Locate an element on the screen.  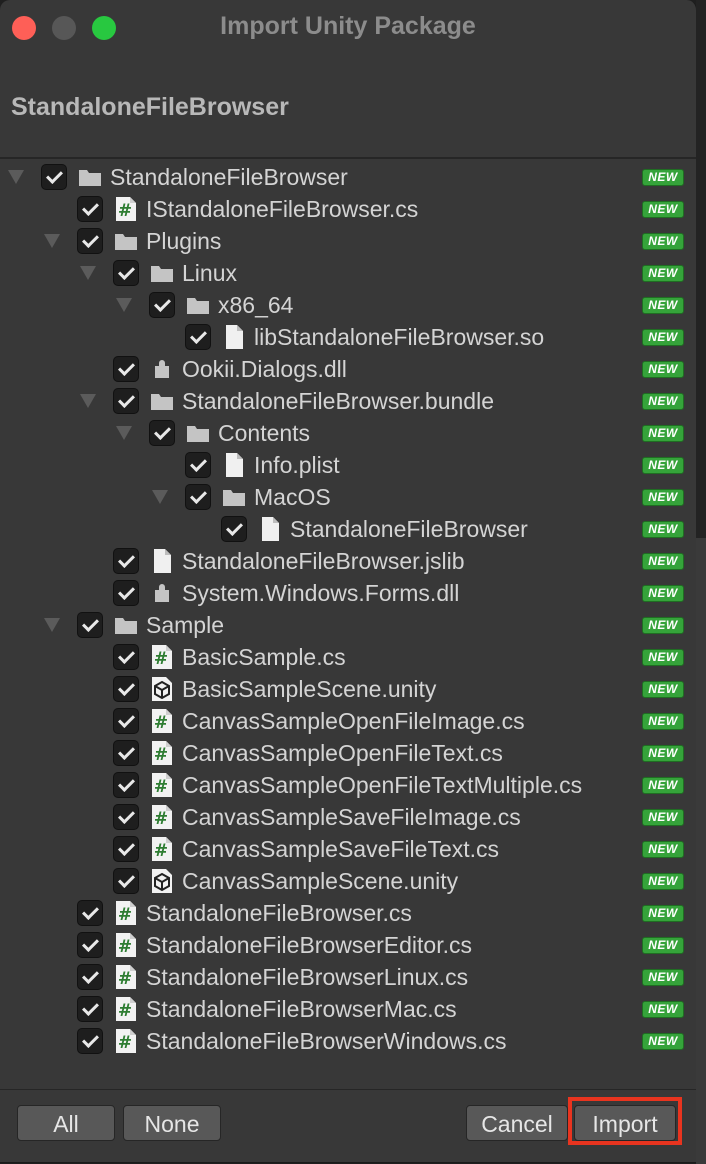
tree-row: # StandaloneFileBrowserLinux.cs NEW is located at coordinates (348, 977).